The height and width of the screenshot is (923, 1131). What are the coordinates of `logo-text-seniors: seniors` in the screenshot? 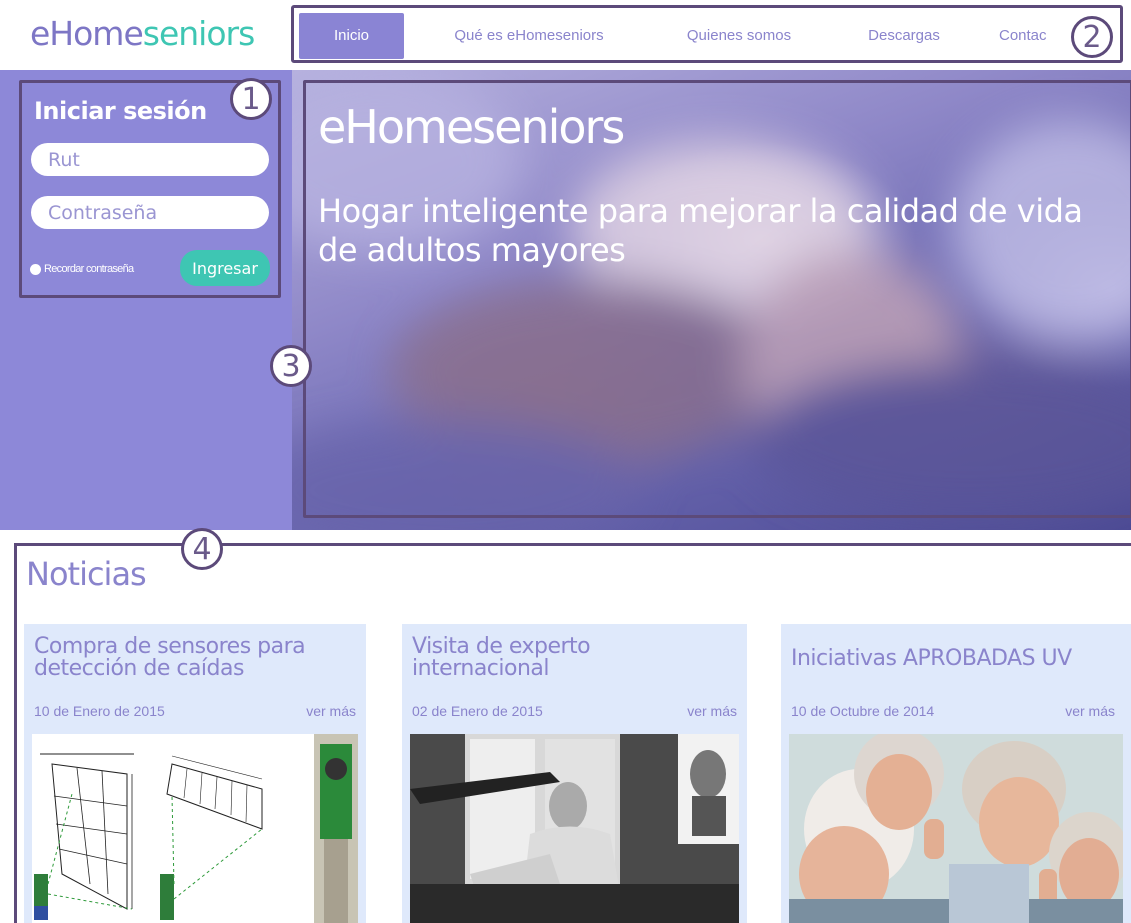 It's located at (199, 33).